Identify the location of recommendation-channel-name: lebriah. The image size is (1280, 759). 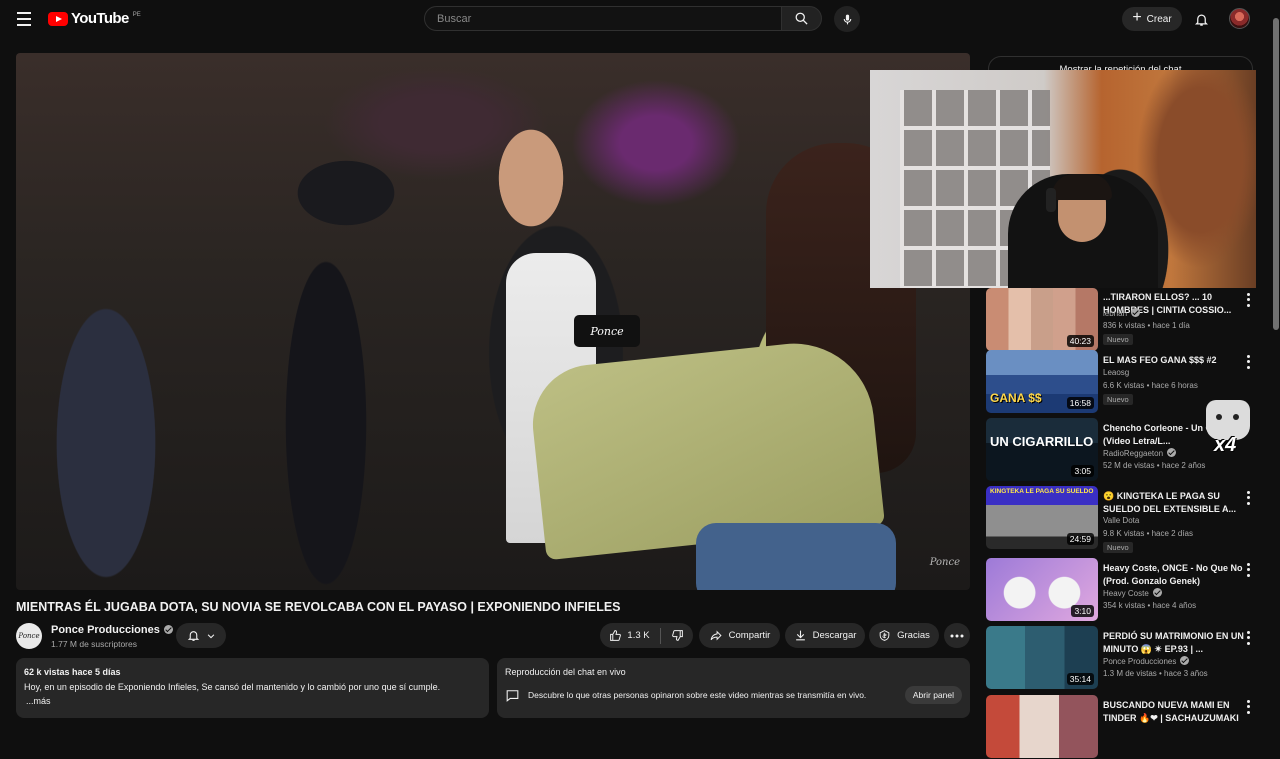
(1115, 313).